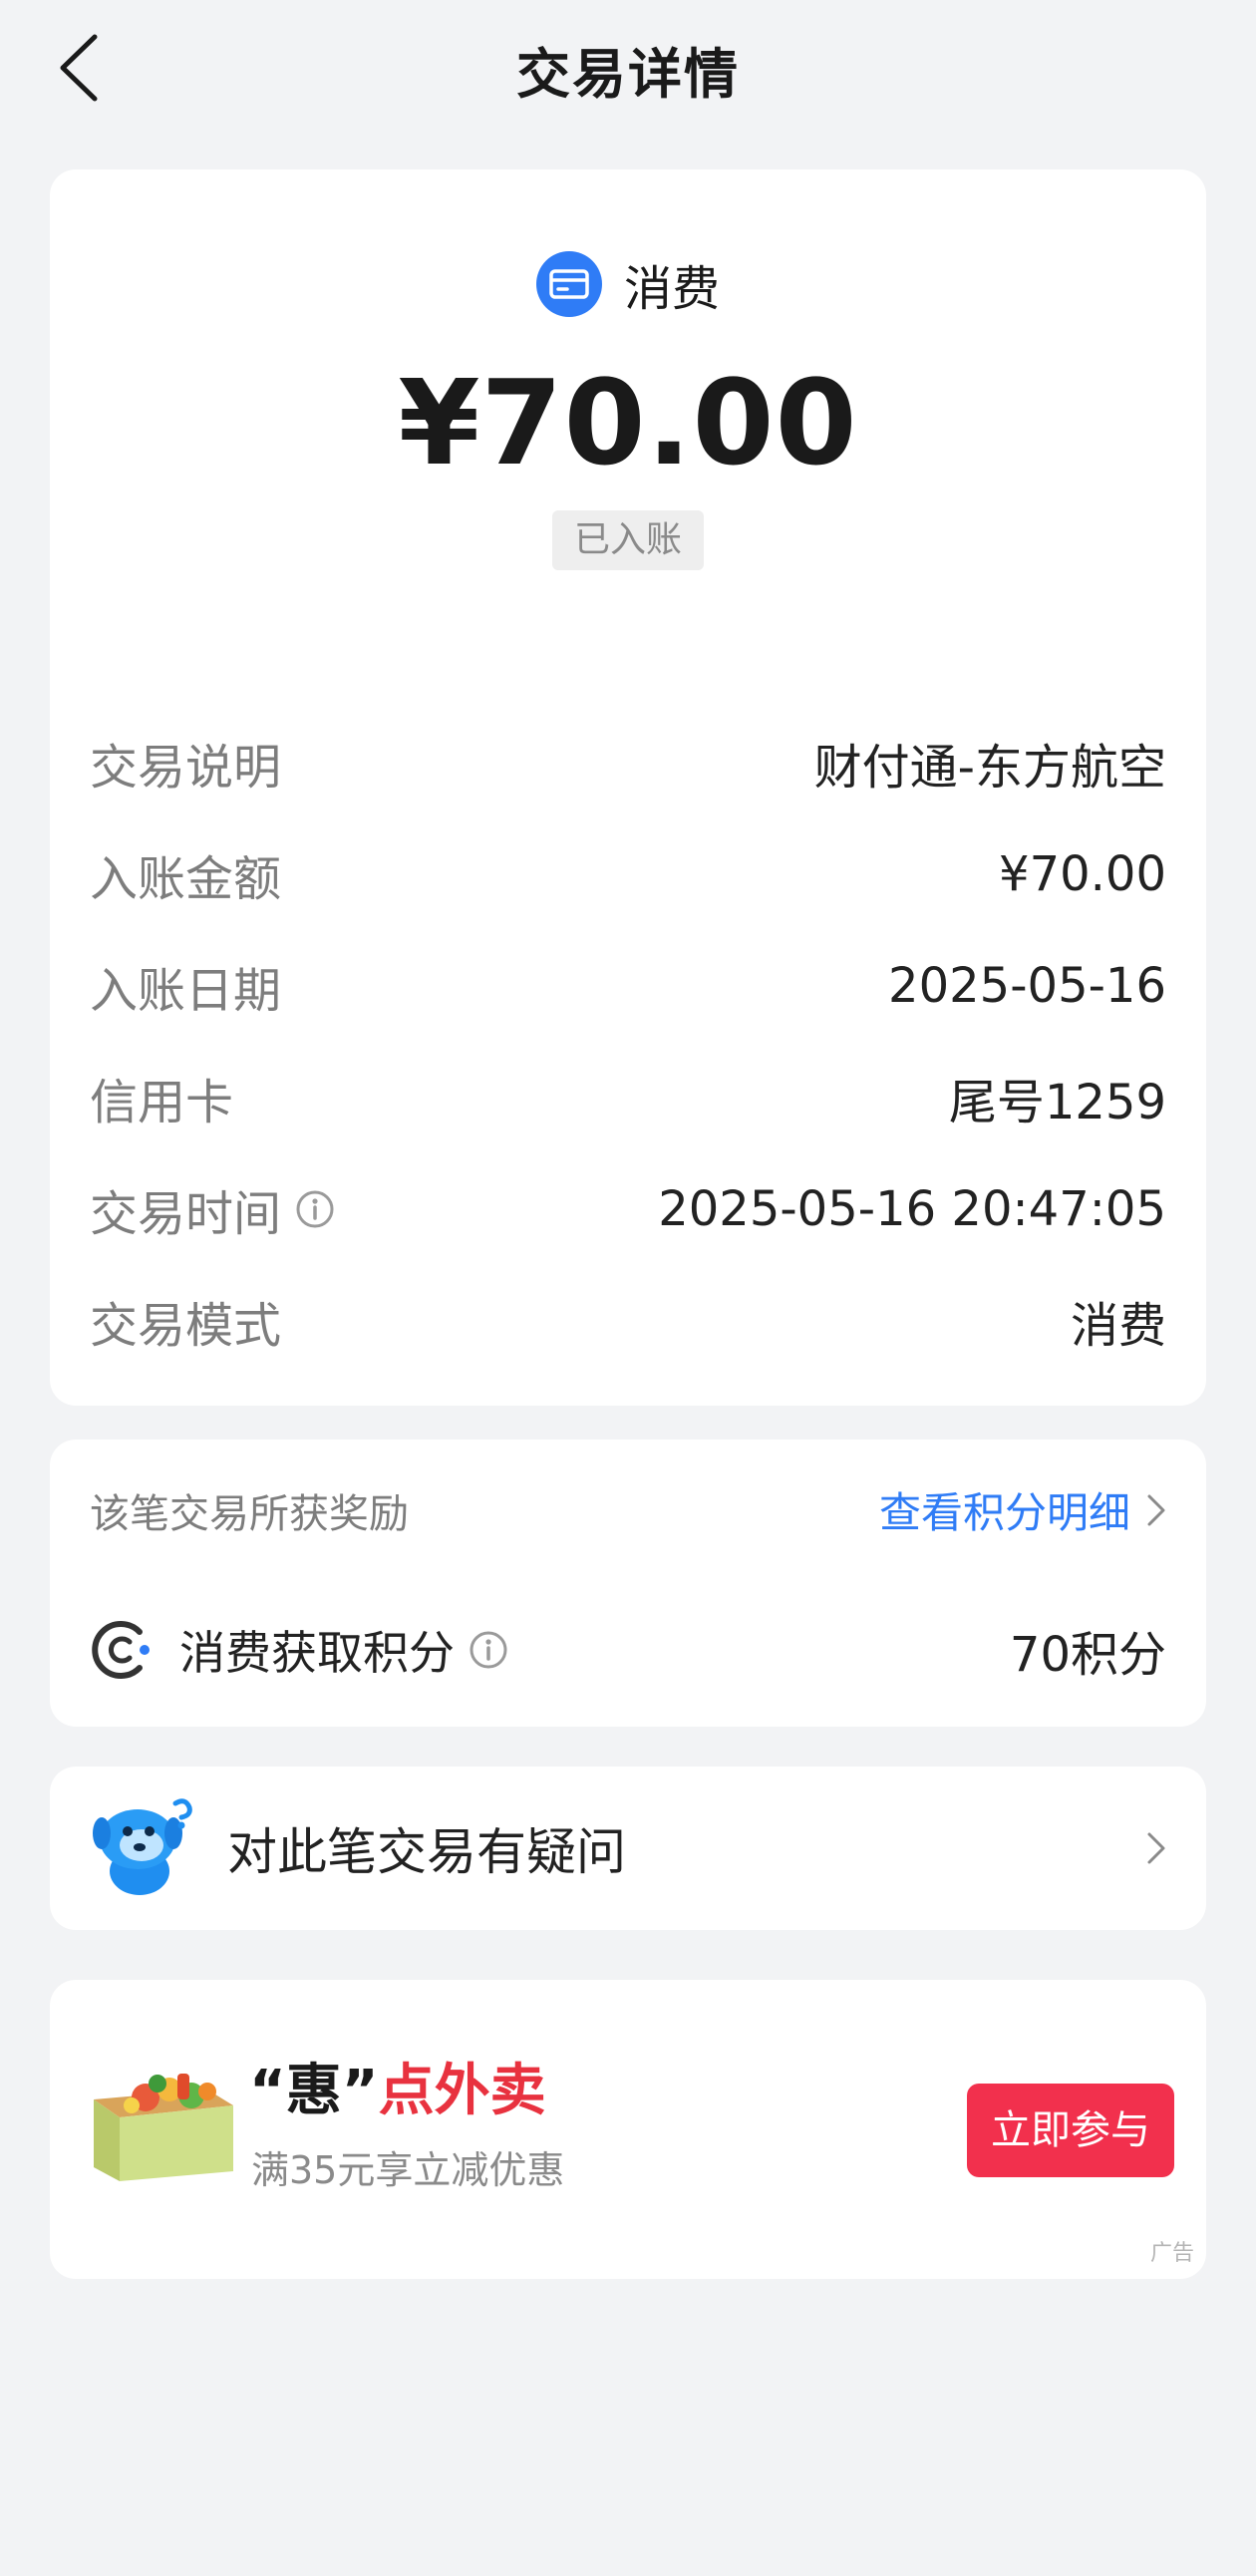  I want to click on reward-link-label: 查看积分明细, so click(1004, 1512).